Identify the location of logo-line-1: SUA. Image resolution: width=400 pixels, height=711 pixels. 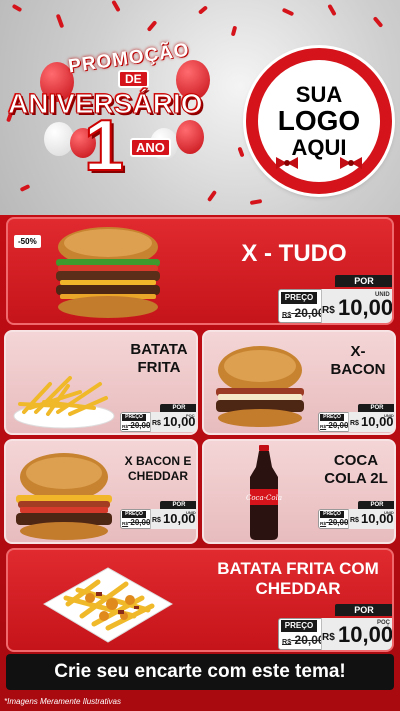
(319, 95).